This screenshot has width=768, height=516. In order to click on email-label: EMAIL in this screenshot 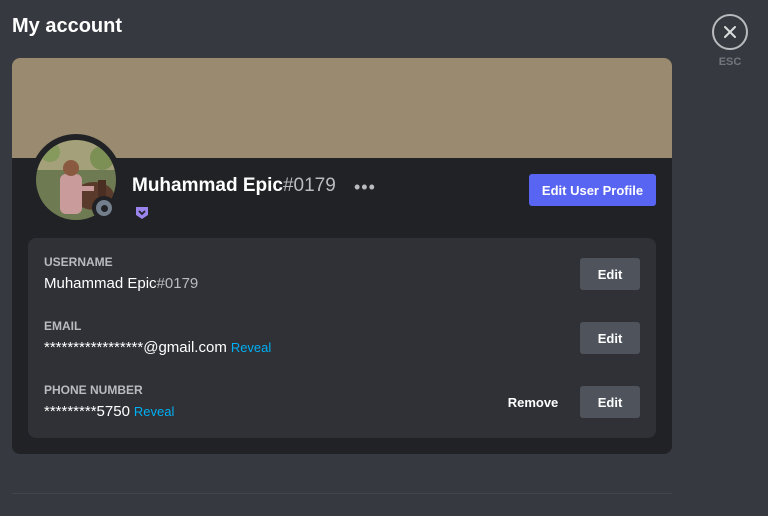, I will do `click(63, 326)`.